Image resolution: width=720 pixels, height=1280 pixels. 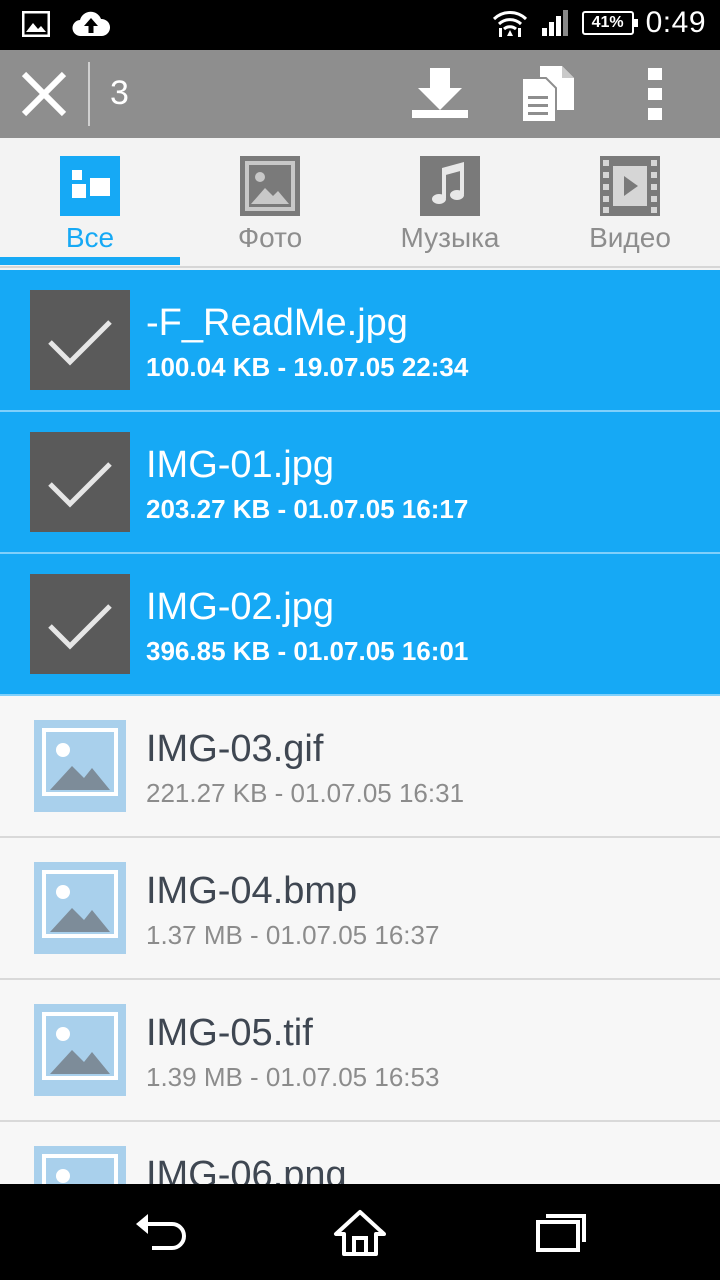 What do you see at coordinates (554, 23) in the screenshot?
I see `signal-icon` at bounding box center [554, 23].